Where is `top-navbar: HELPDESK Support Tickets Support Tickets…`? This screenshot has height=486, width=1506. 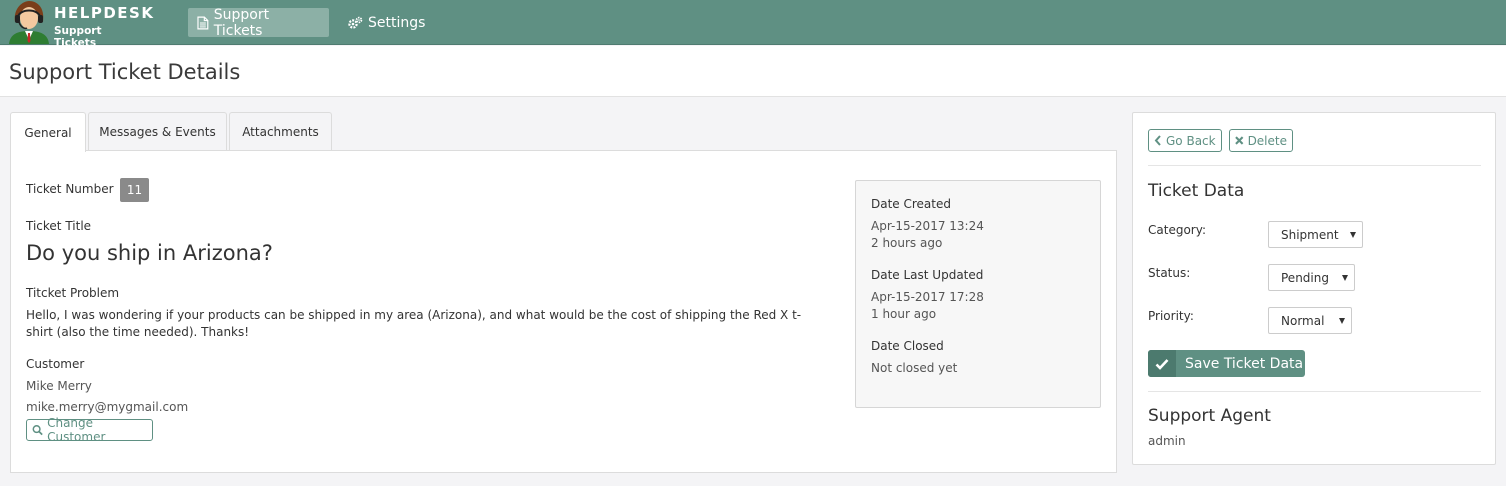
top-navbar: HELPDESK Support Tickets Support Tickets… is located at coordinates (753, 24).